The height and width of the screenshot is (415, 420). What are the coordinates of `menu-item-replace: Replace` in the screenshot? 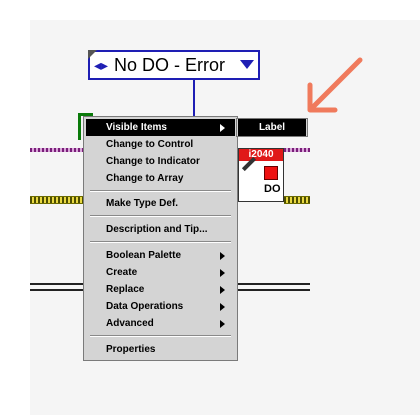 It's located at (160, 289).